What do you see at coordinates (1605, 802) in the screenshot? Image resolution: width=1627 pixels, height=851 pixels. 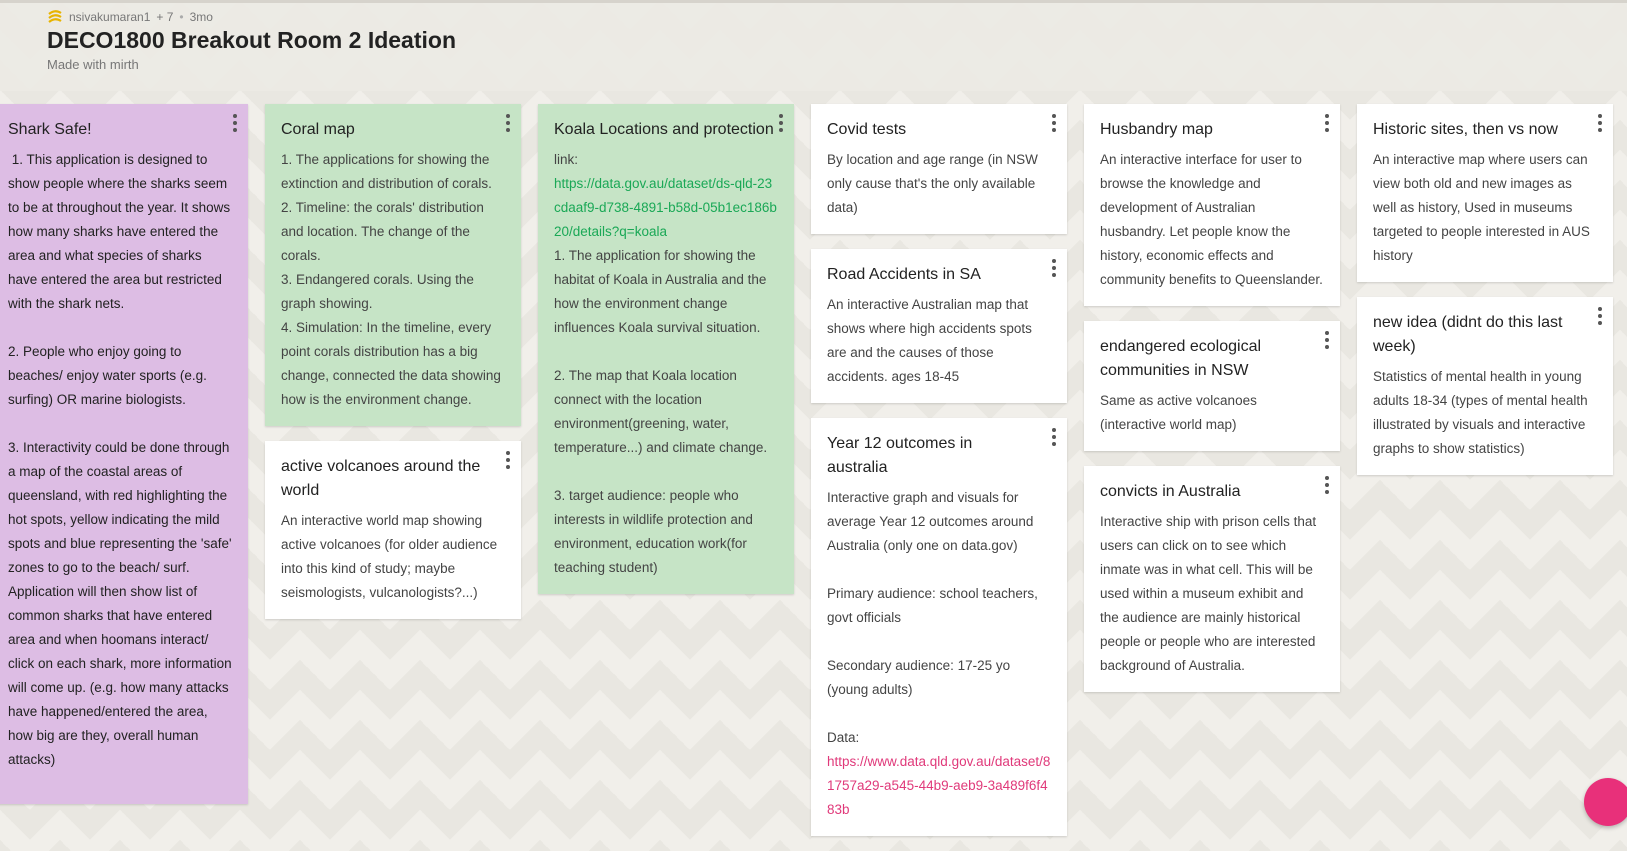 I see `add-post-button` at bounding box center [1605, 802].